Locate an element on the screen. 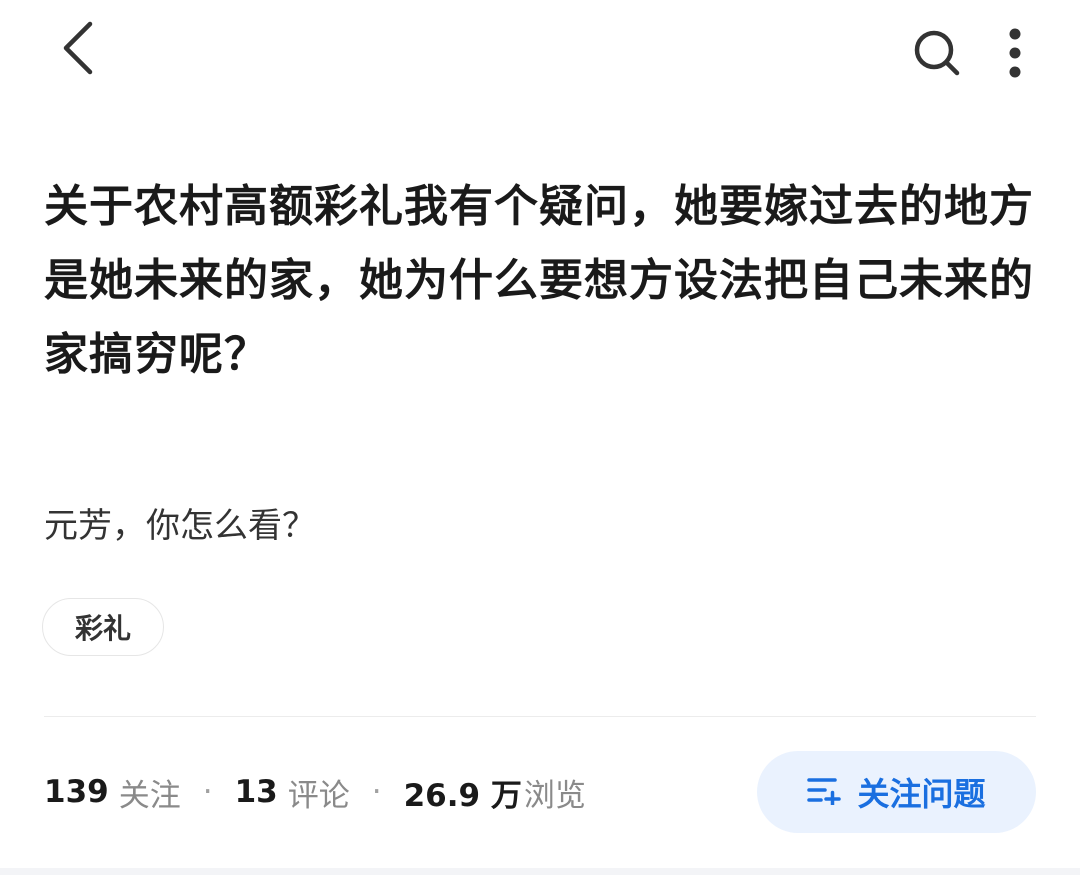 This screenshot has width=1080, height=875. comments-count: 13 is located at coordinates (256, 792).